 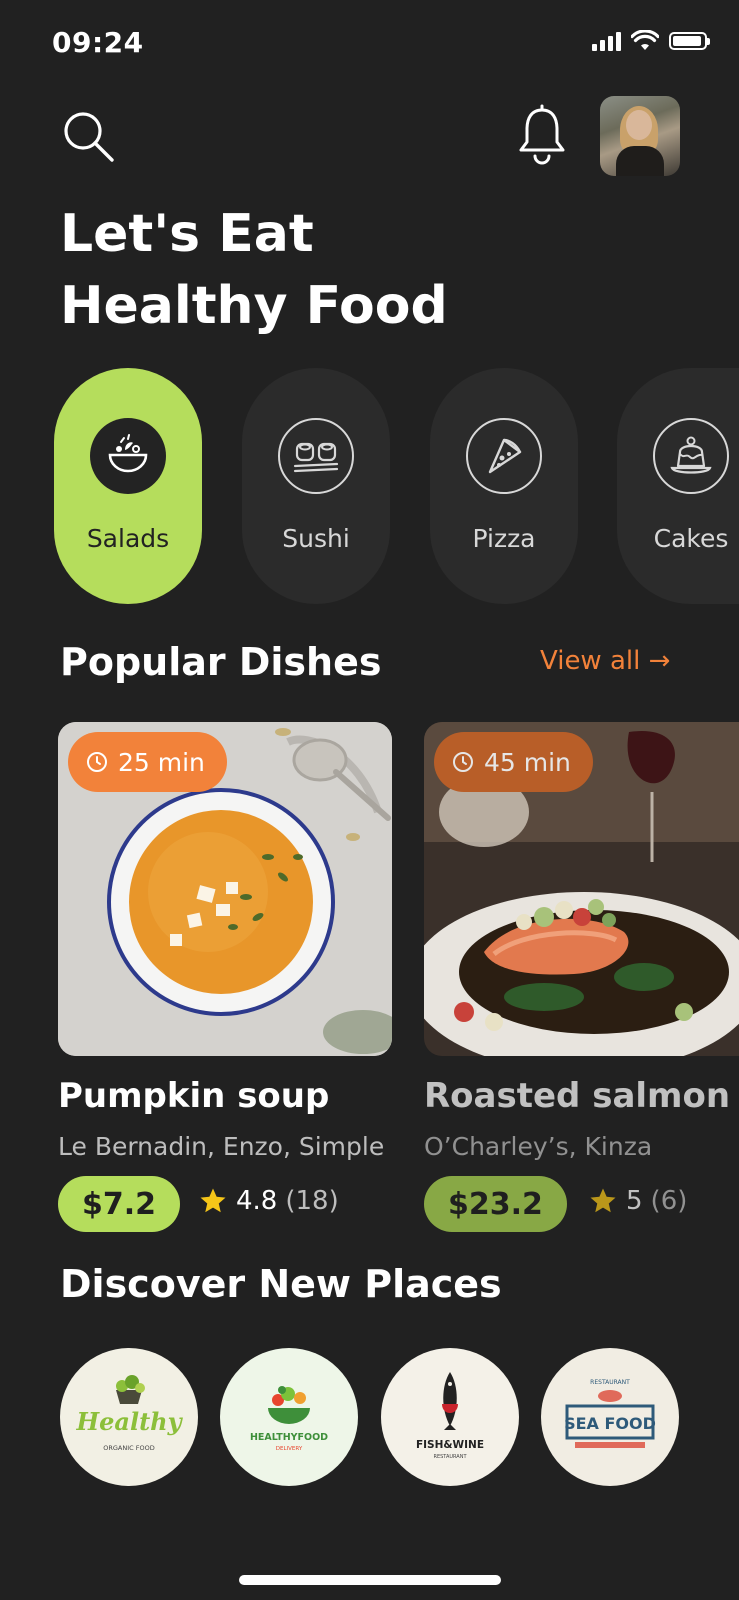 I want to click on category-label: Salads, so click(x=128, y=538).